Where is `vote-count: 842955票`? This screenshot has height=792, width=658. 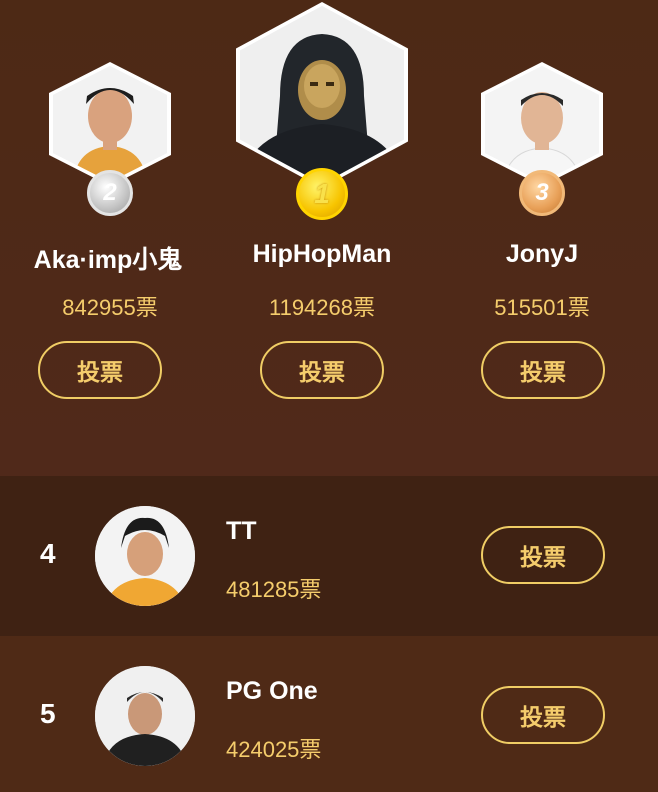 vote-count: 842955票 is located at coordinates (110, 307).